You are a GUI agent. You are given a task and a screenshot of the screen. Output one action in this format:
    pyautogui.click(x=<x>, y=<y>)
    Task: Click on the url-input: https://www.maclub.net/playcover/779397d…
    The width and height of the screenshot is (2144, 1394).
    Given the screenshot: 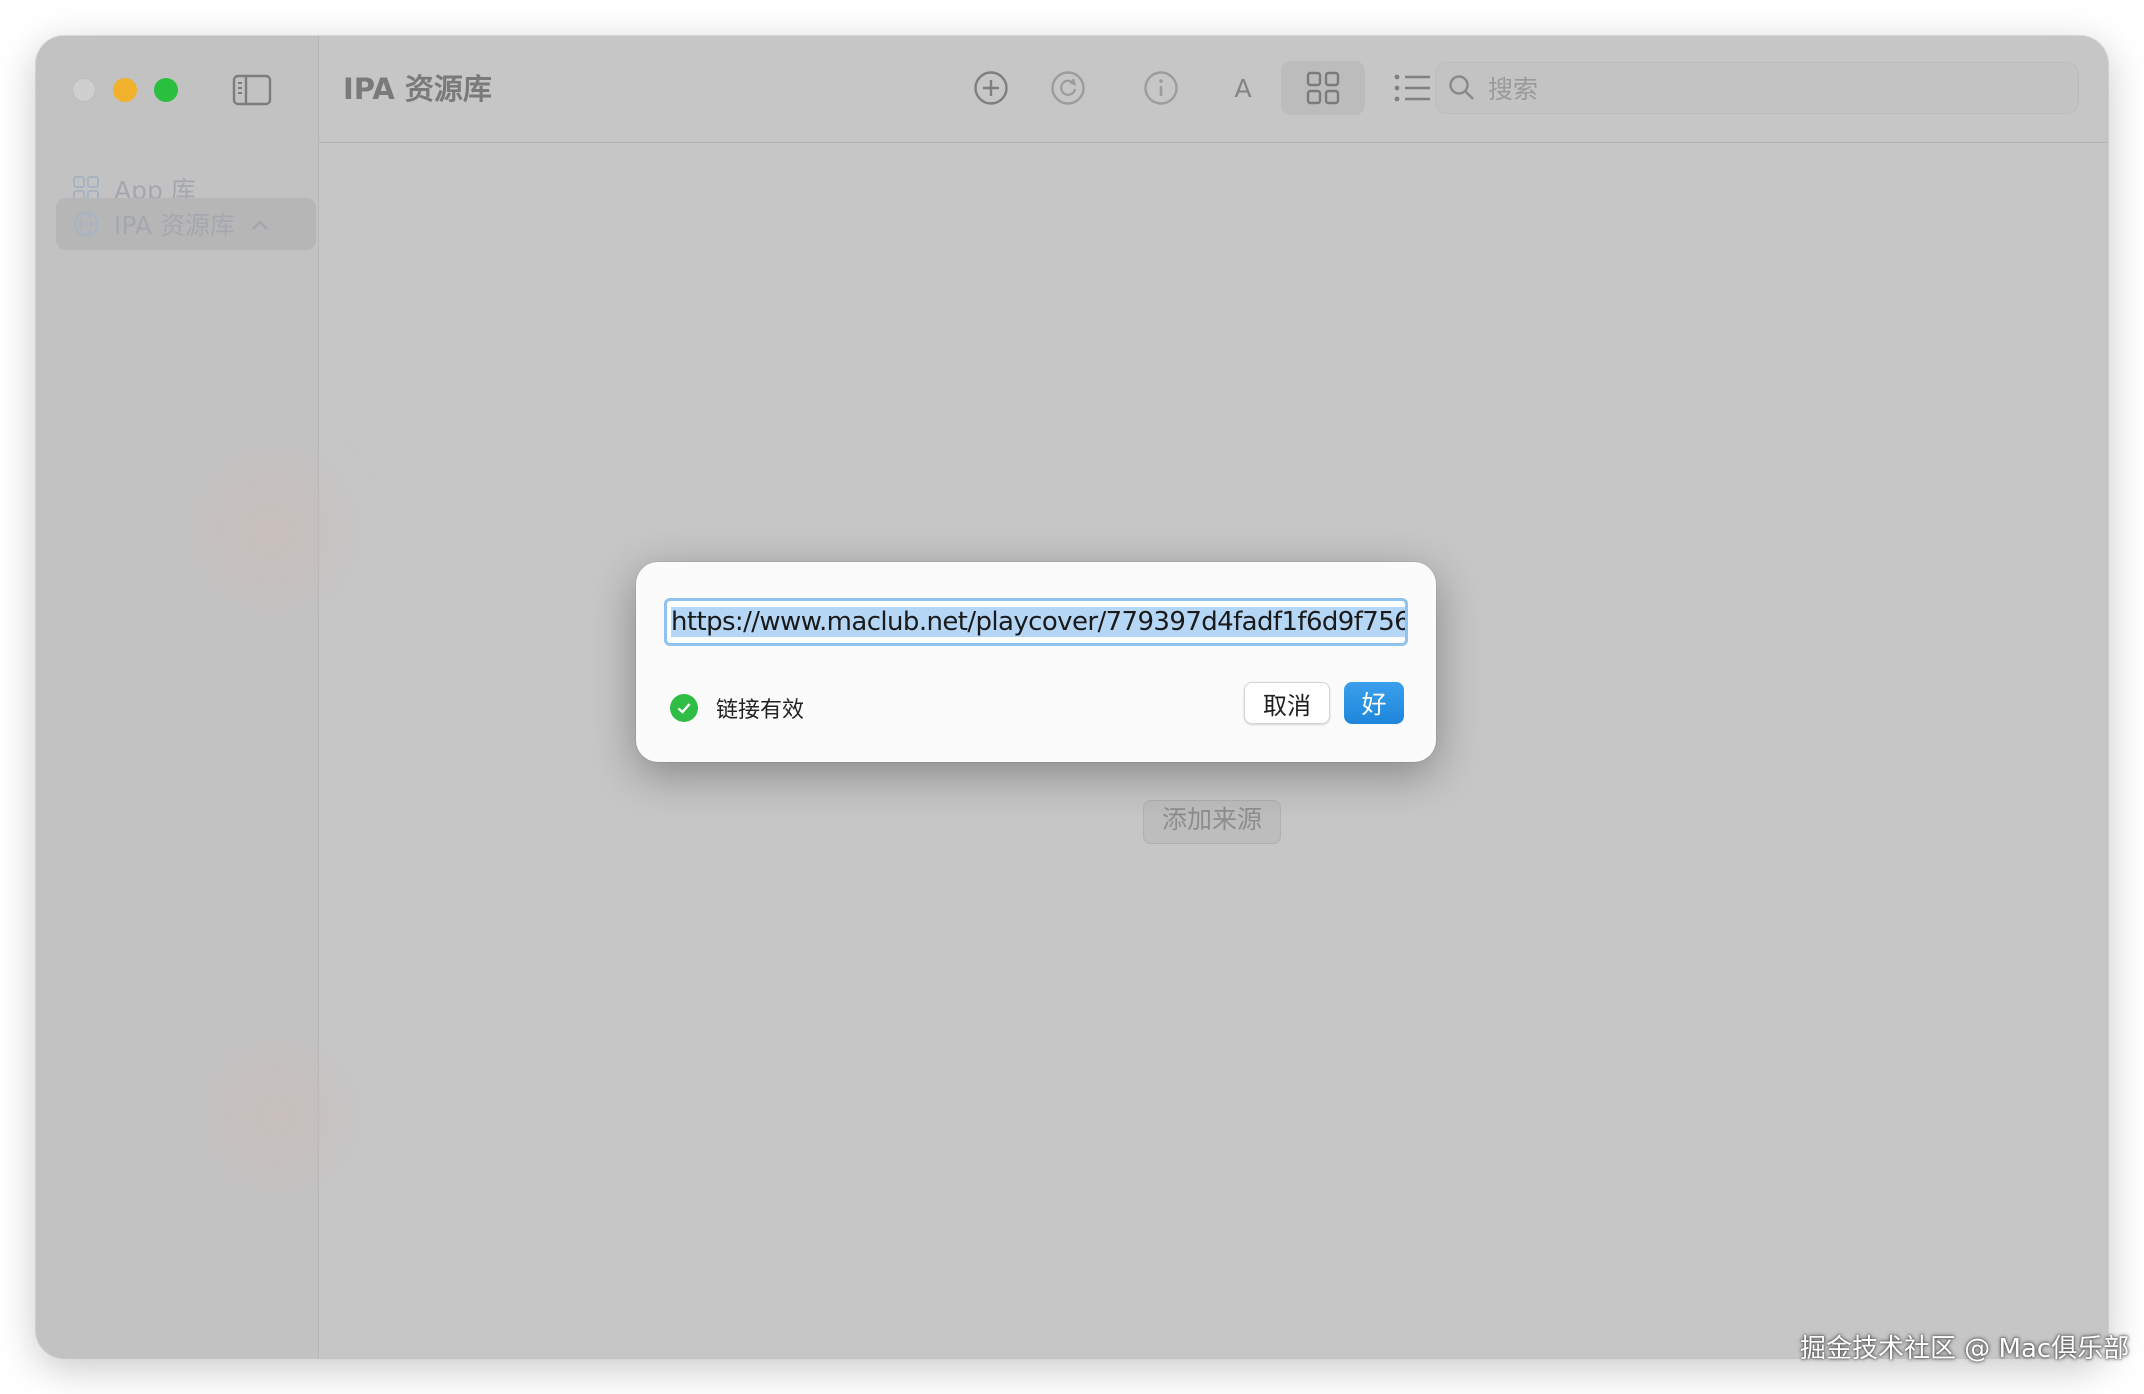 What is the action you would take?
    pyautogui.click(x=1036, y=622)
    